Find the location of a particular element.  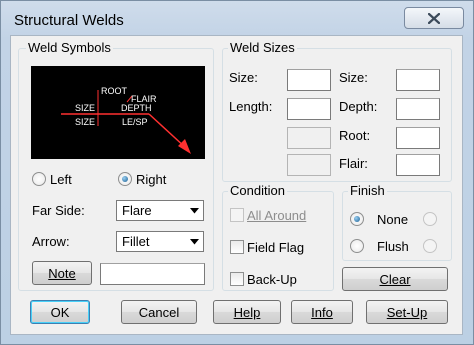

size-right-field is located at coordinates (418, 80).